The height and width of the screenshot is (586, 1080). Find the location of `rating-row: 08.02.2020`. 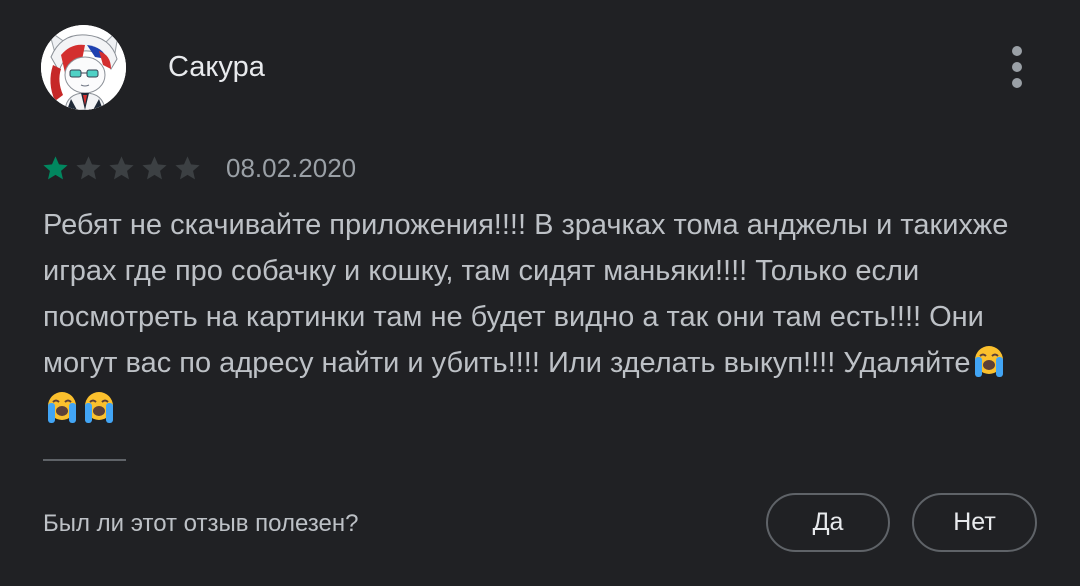

rating-row: 08.02.2020 is located at coordinates (198, 168).